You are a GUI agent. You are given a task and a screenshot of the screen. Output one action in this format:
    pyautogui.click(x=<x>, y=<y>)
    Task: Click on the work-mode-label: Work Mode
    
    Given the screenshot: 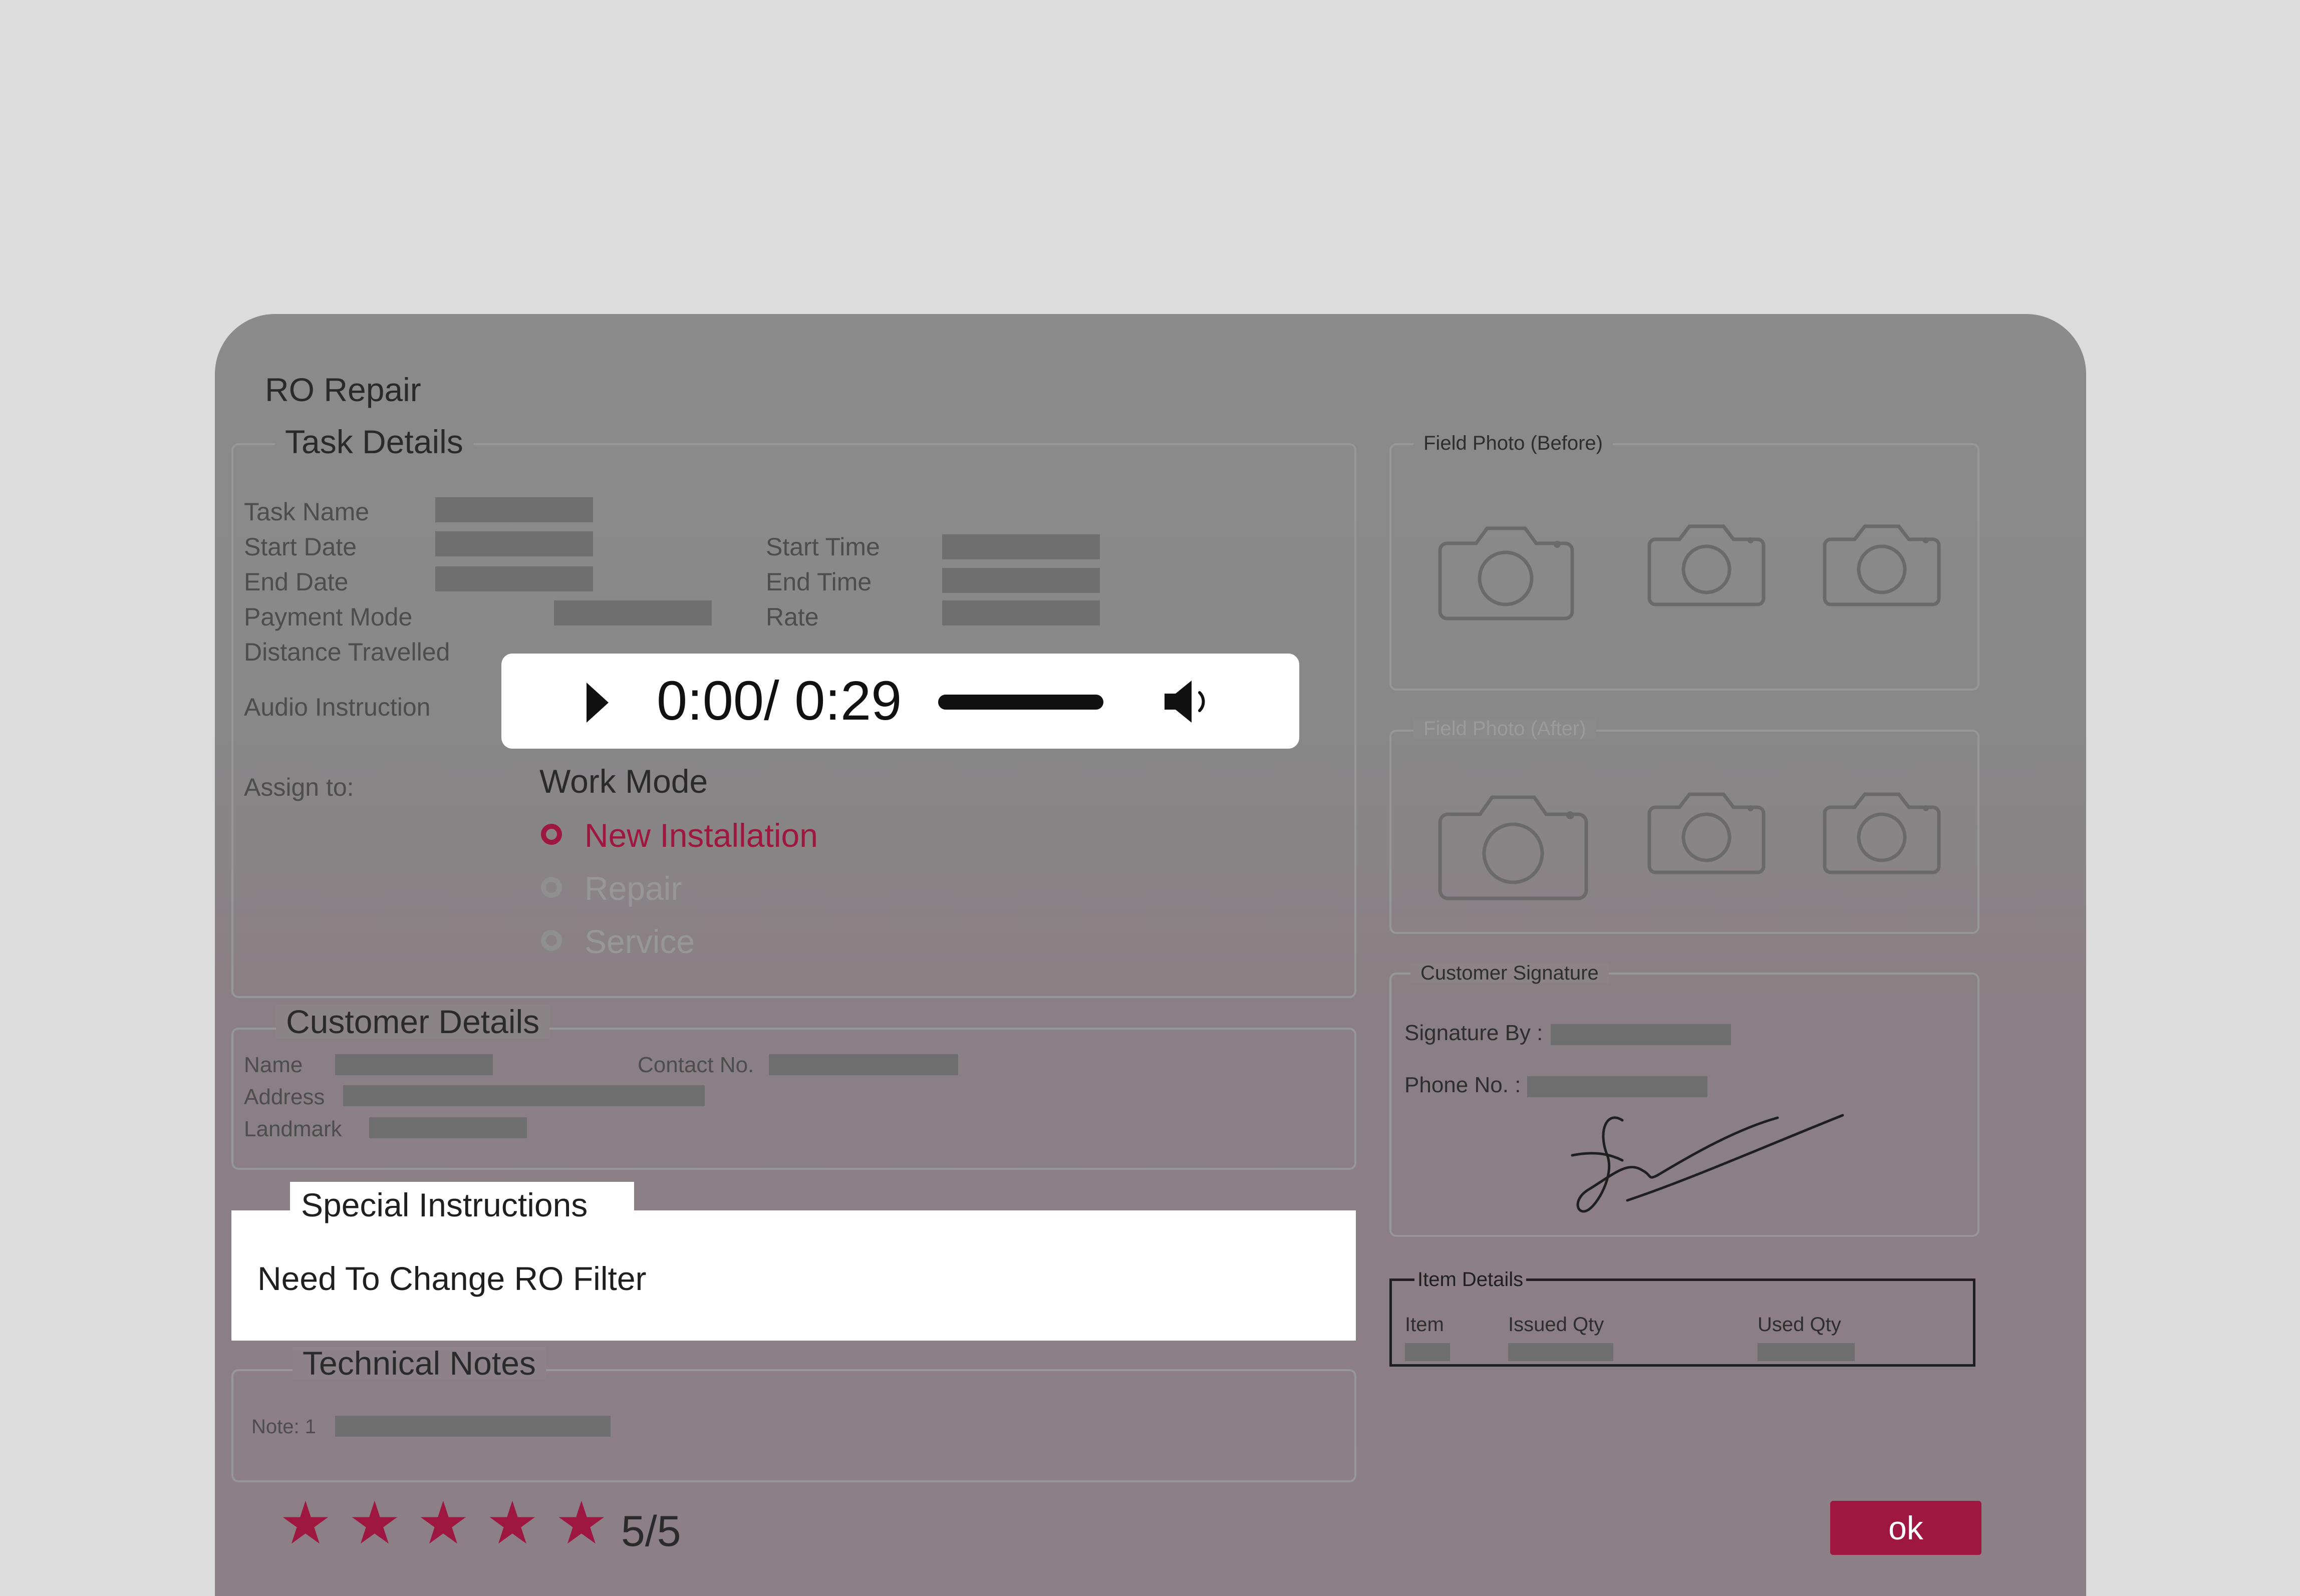 What is the action you would take?
    pyautogui.click(x=623, y=782)
    